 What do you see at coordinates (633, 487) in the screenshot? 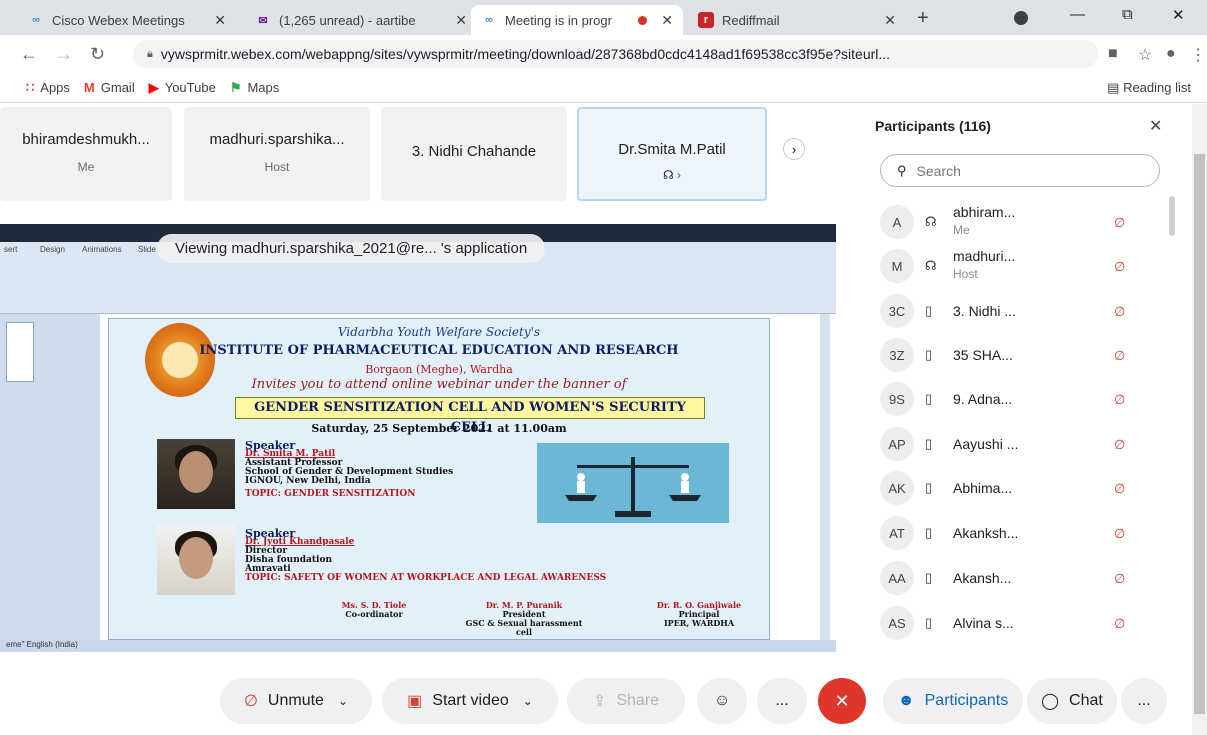
I see `scale-icon` at bounding box center [633, 487].